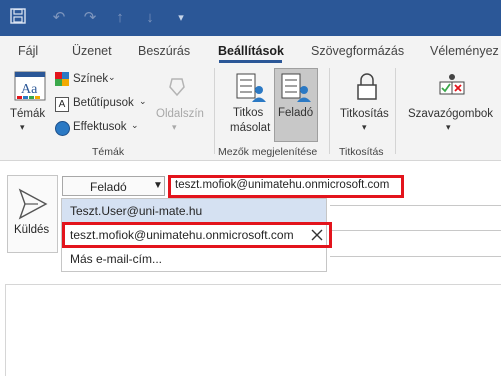  Describe the element at coordinates (317, 235) in the screenshot. I see `close-icon` at that location.